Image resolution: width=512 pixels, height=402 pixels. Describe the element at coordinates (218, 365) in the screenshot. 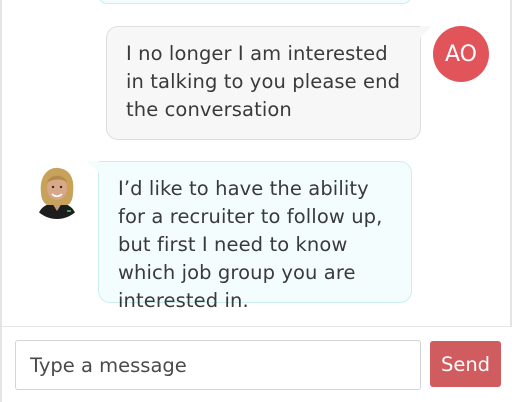

I see `message-input` at that location.